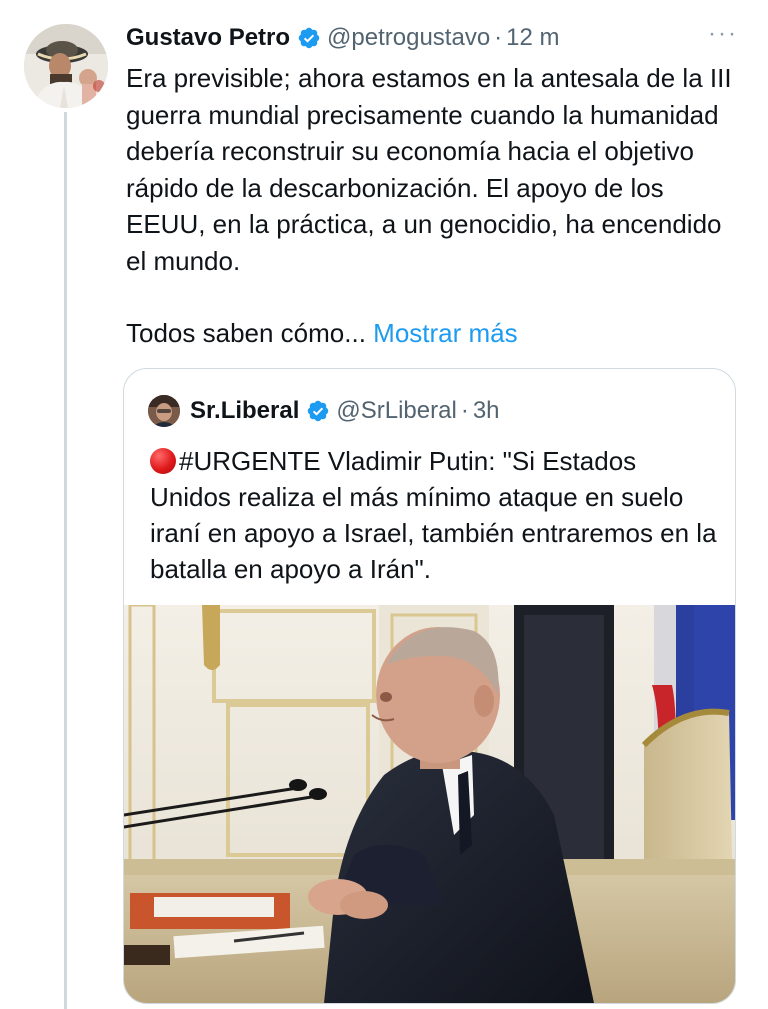  I want to click on ellipsis-icon: ···, so click(723, 34).